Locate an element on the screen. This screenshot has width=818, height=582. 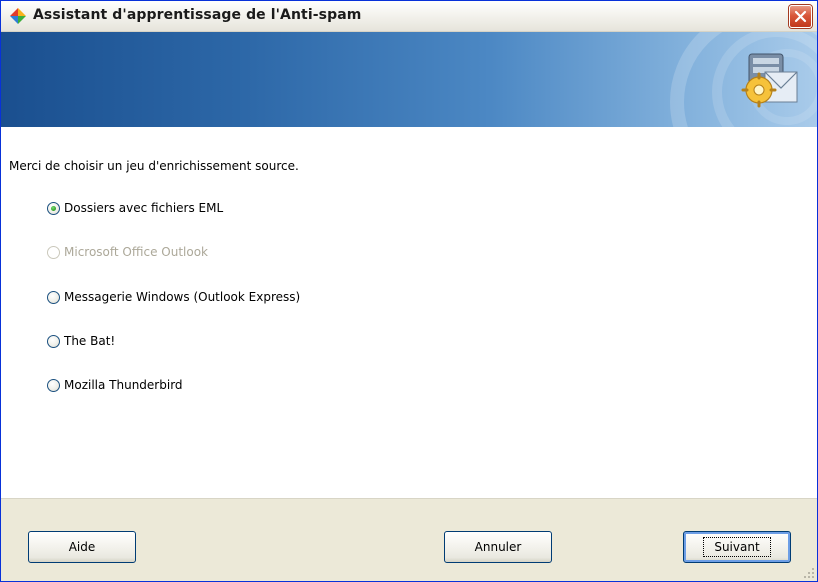
avg-logo-icon is located at coordinates (18, 16).